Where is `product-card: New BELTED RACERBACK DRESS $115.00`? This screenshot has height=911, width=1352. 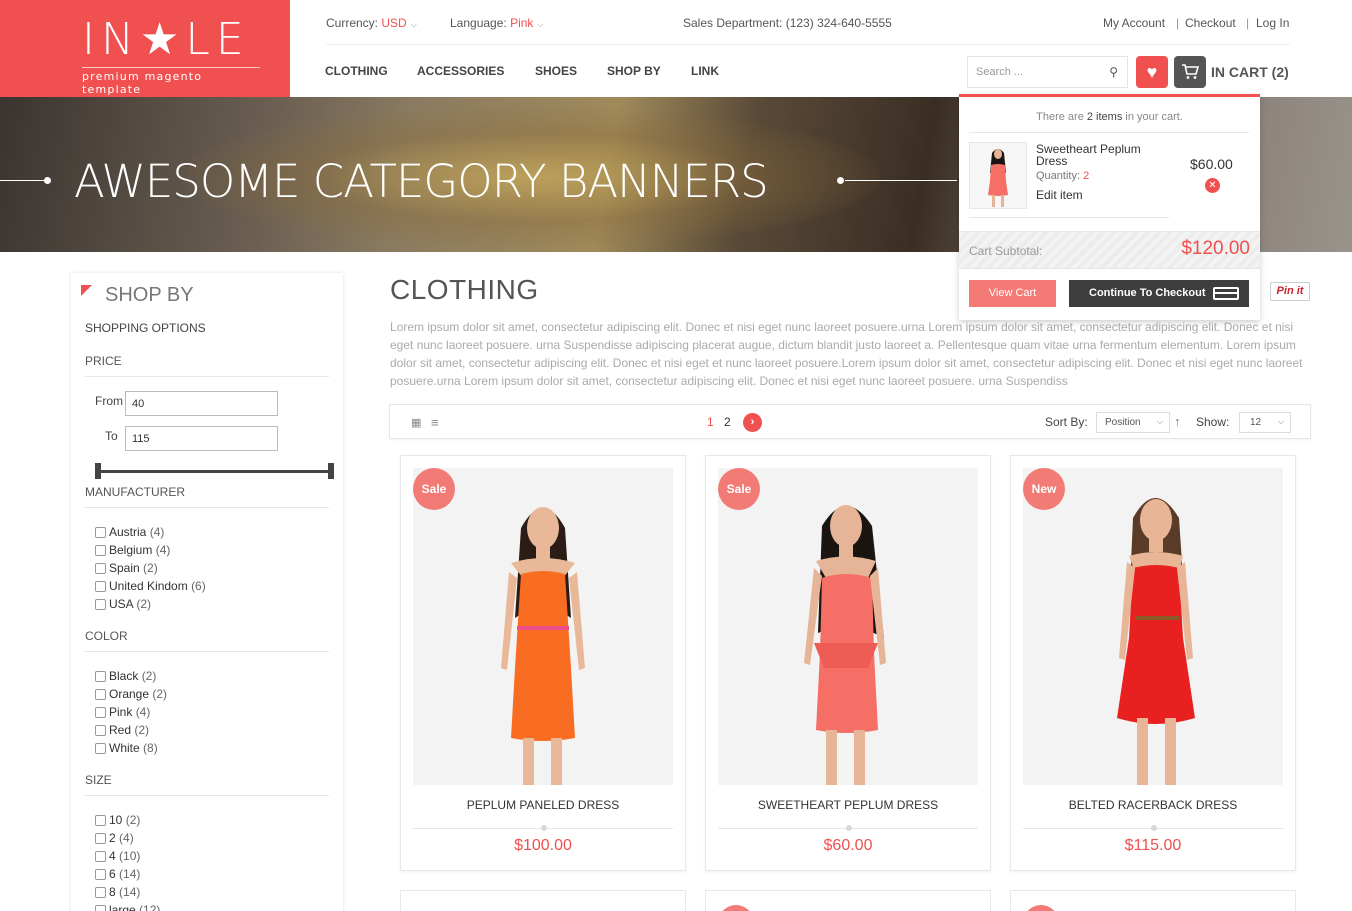 product-card: New BELTED RACERBACK DRESS $115.00 is located at coordinates (1153, 663).